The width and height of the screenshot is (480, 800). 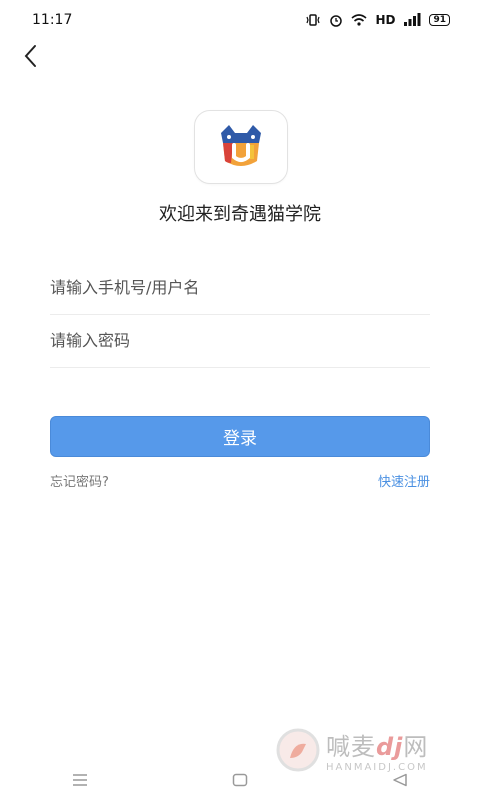 I want to click on status-time: 11:17, so click(x=52, y=20).